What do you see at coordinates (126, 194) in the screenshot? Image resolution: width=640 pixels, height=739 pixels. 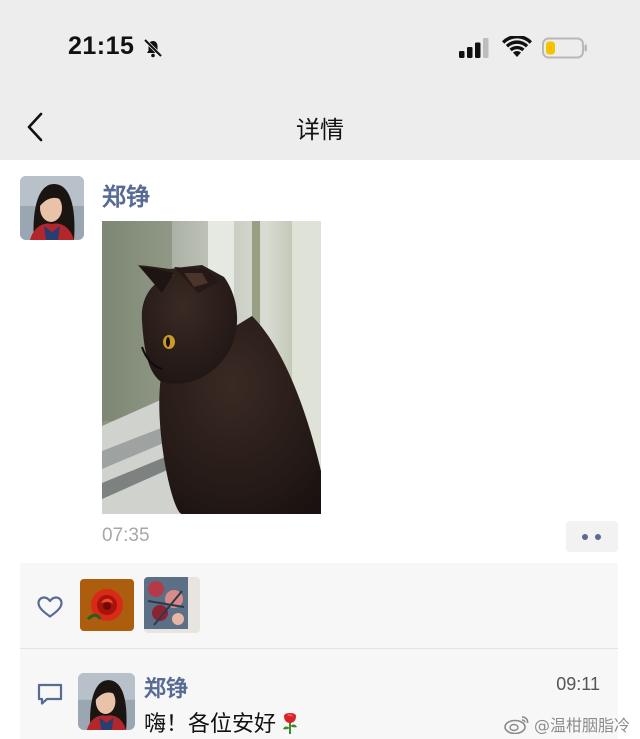 I see `post-author: 郑铮` at bounding box center [126, 194].